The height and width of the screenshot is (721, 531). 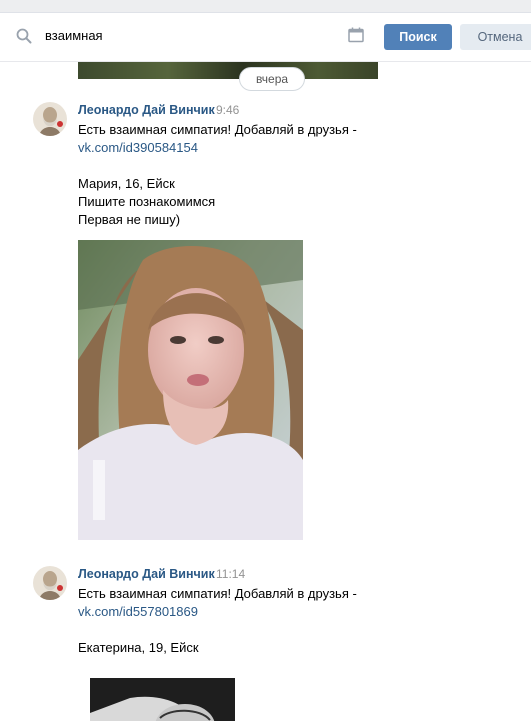 I want to click on calendar-icon, so click(x=356, y=35).